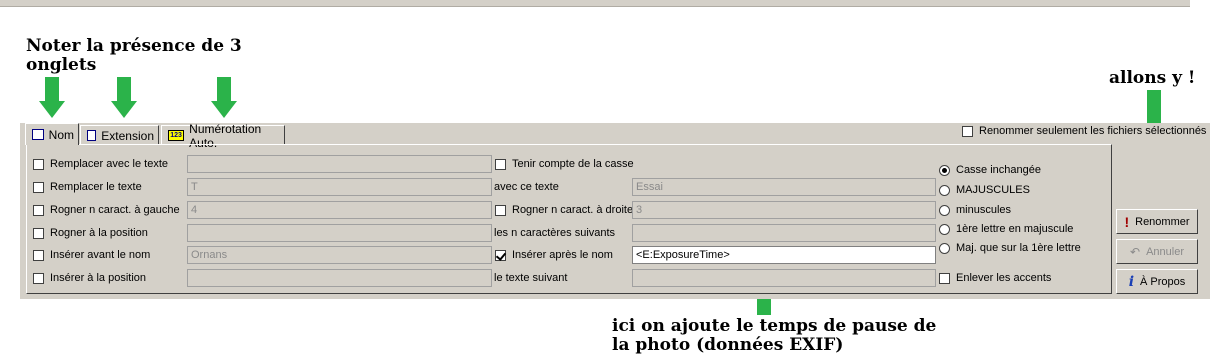  Describe the element at coordinates (339, 255) in the screenshot. I see `insert-before-input: Ornans` at that location.